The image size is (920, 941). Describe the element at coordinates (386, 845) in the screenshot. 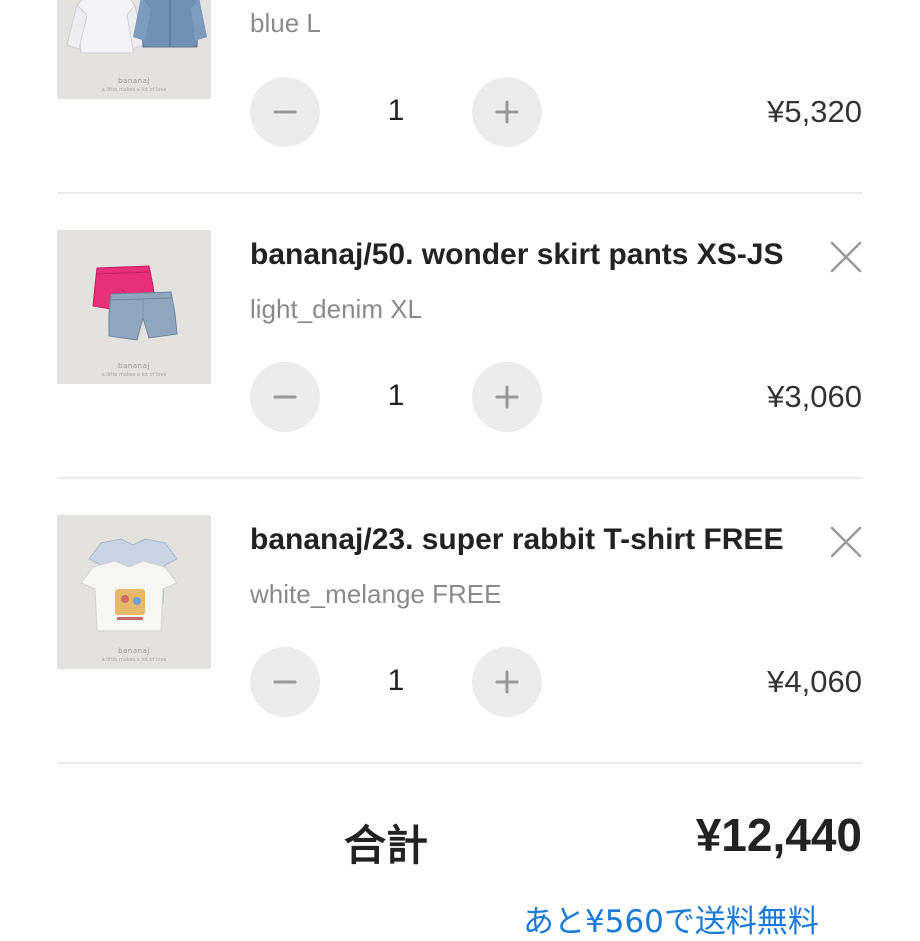

I see `total-label: 合計` at that location.